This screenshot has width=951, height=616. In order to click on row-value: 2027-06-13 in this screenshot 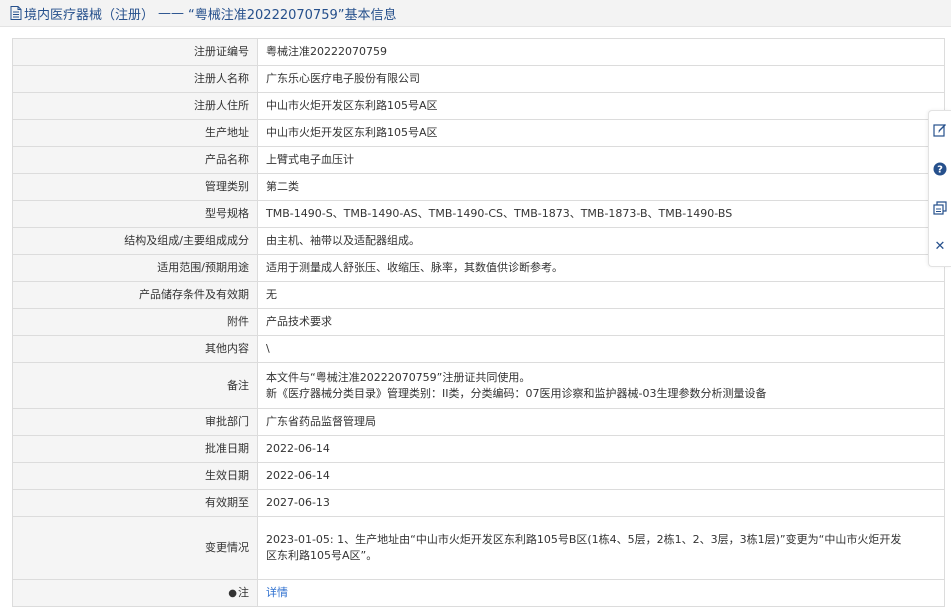, I will do `click(601, 503)`.